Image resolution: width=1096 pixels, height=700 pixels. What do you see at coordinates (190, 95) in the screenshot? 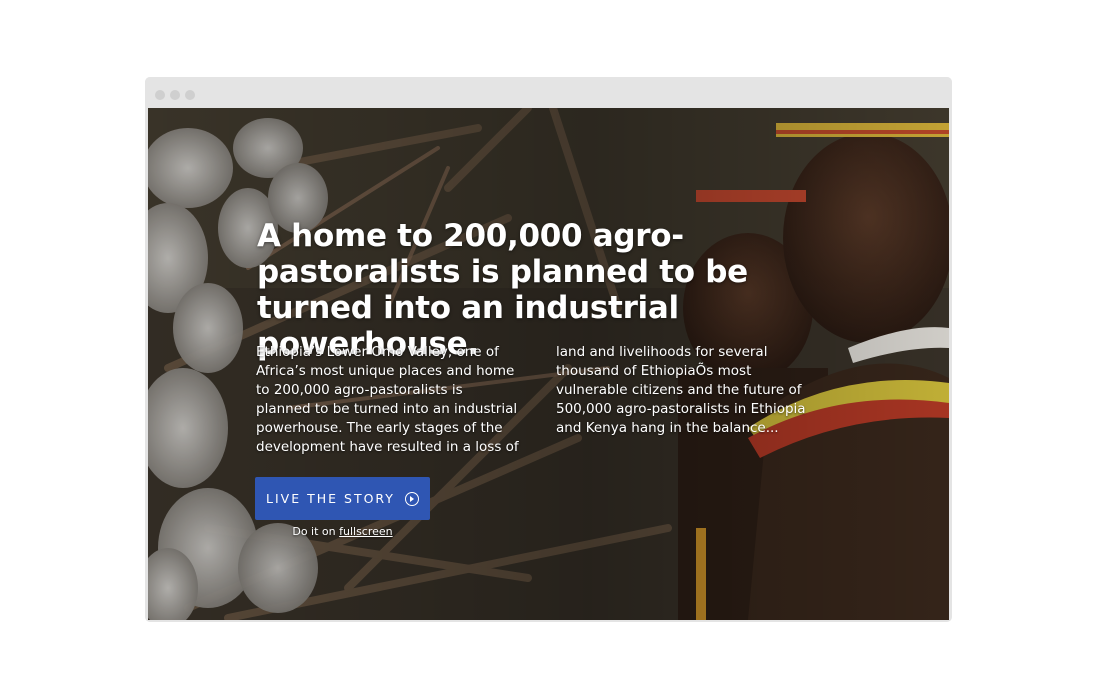
I see `window-dot-maximize` at bounding box center [190, 95].